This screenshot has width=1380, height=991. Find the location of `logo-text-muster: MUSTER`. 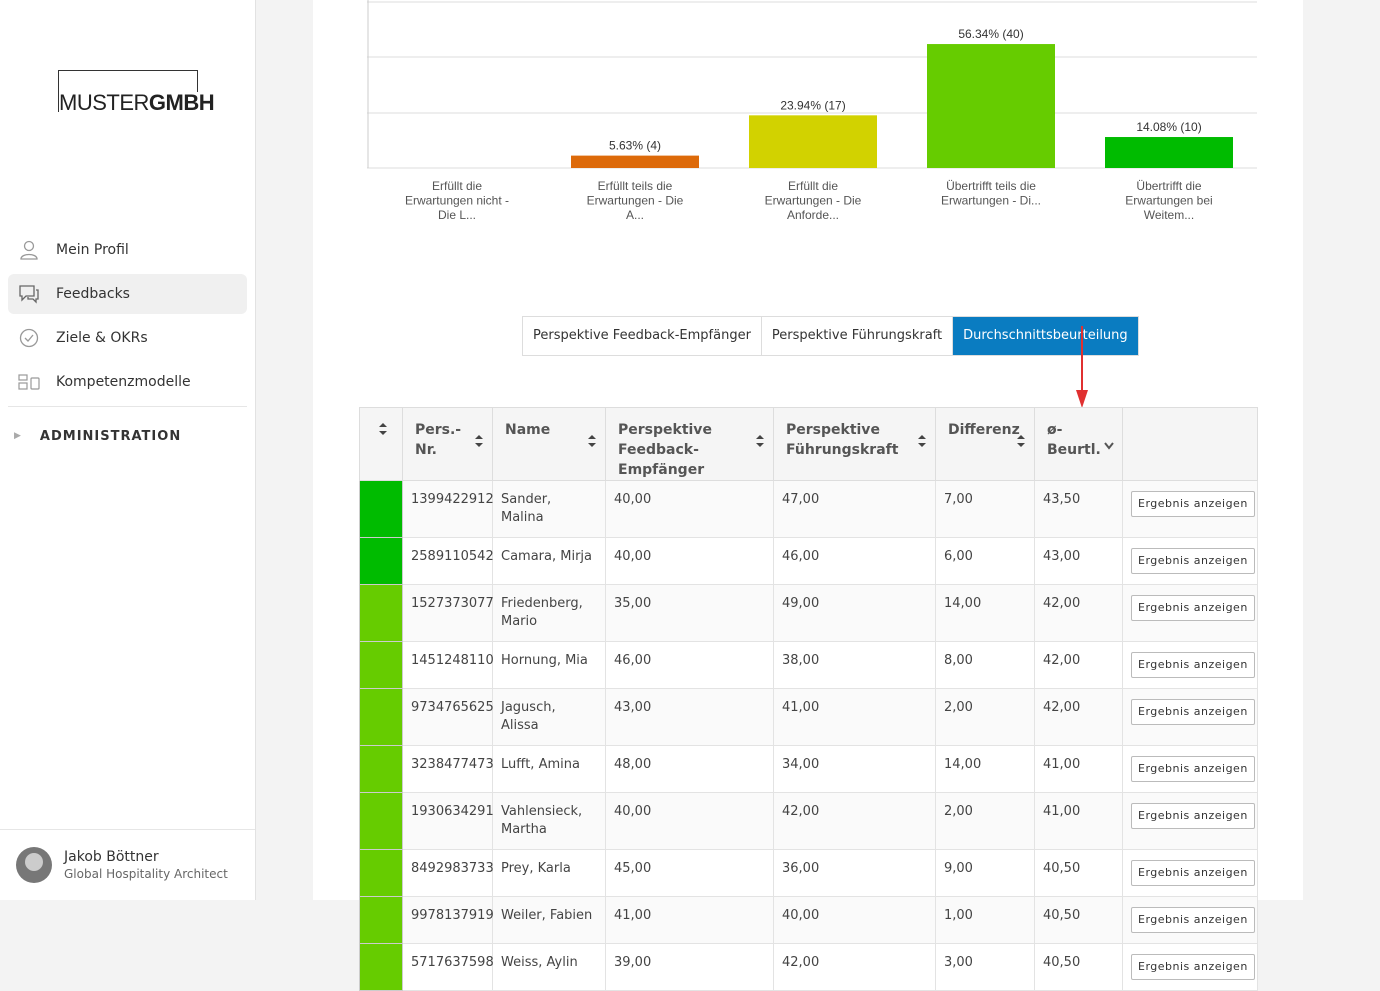

logo-text-muster: MUSTER is located at coordinates (104, 102).